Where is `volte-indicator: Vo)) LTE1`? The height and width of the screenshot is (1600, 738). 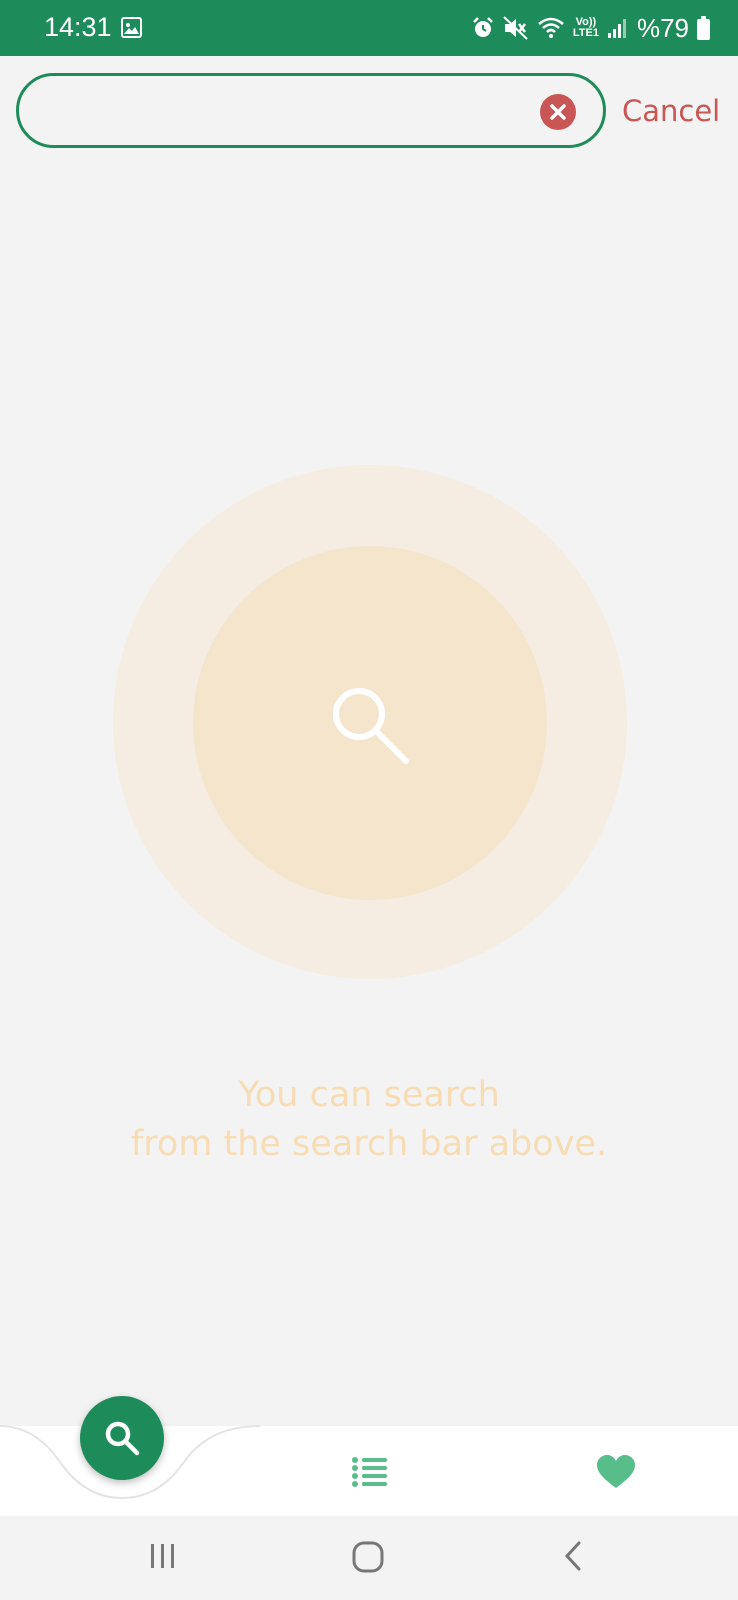
volte-indicator: Vo)) LTE1 is located at coordinates (586, 28).